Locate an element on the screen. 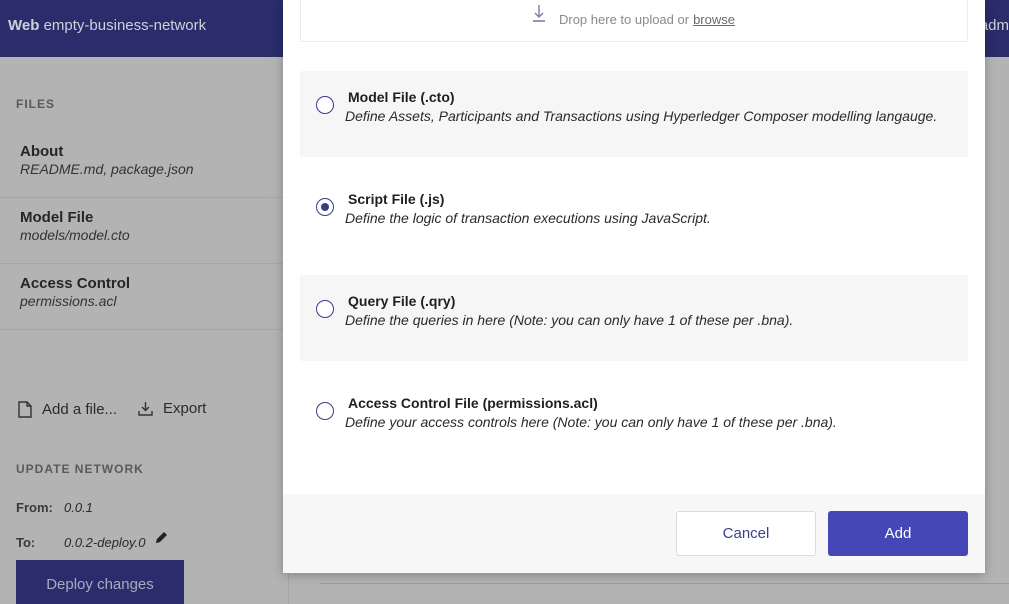  files-heading: FILES is located at coordinates (36, 104).